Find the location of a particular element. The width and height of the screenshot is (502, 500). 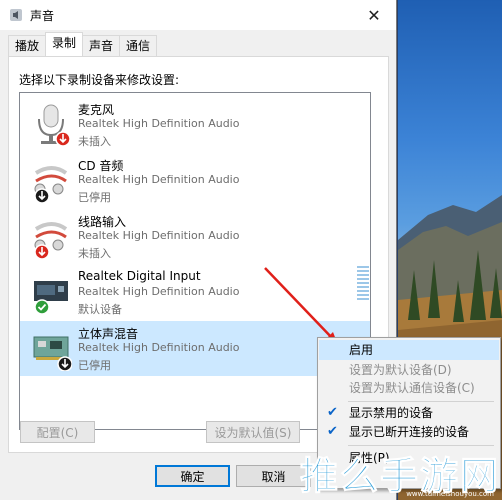

watermark-url: www.tuimeishouyou.com is located at coordinates (450, 494).